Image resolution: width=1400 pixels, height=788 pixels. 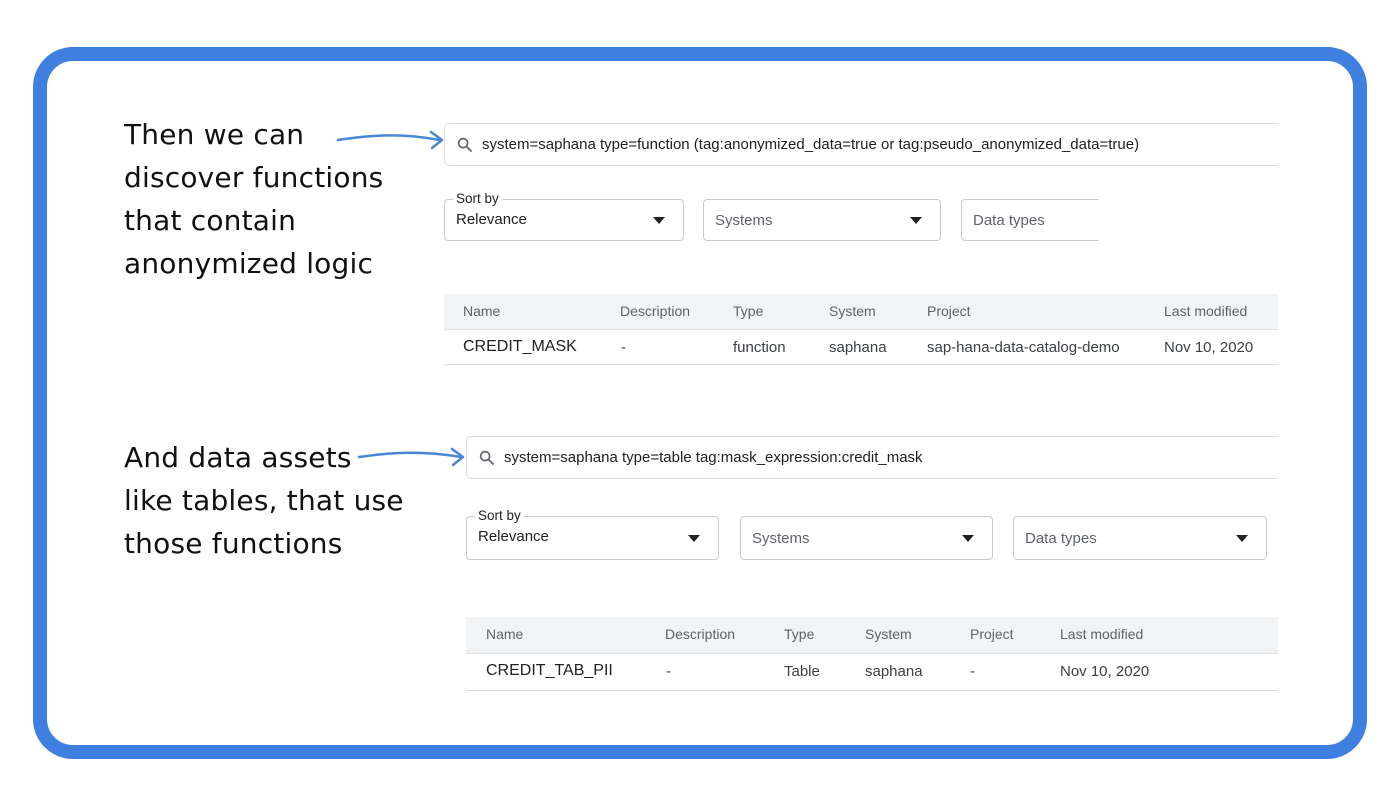 I want to click on cell-name: CREDIT_MASK, so click(x=520, y=347).